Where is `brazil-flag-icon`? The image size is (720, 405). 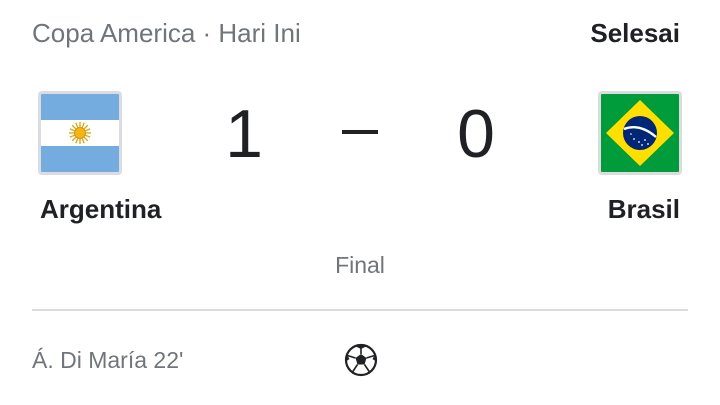 brazil-flag-icon is located at coordinates (640, 133).